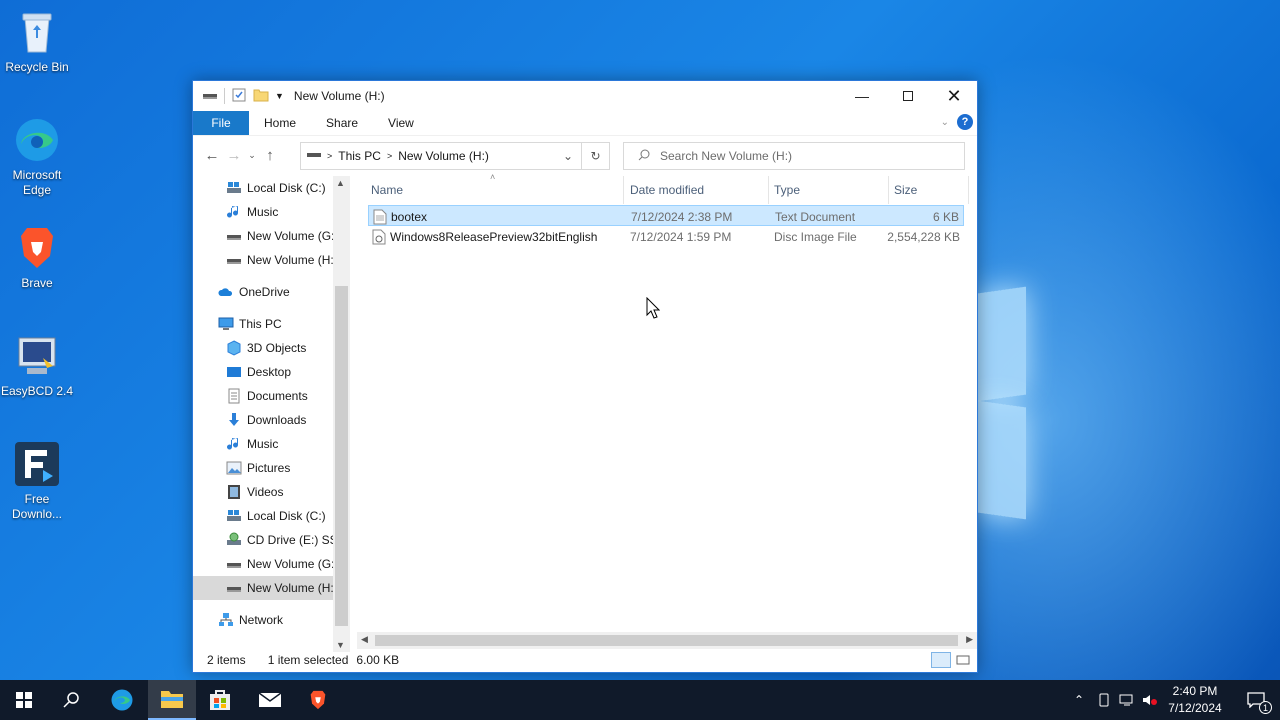 The image size is (1280, 720). What do you see at coordinates (269, 540) in the screenshot?
I see `nav-item-cd-drive-e-sss: CD Drive (E:) SSS` at bounding box center [269, 540].